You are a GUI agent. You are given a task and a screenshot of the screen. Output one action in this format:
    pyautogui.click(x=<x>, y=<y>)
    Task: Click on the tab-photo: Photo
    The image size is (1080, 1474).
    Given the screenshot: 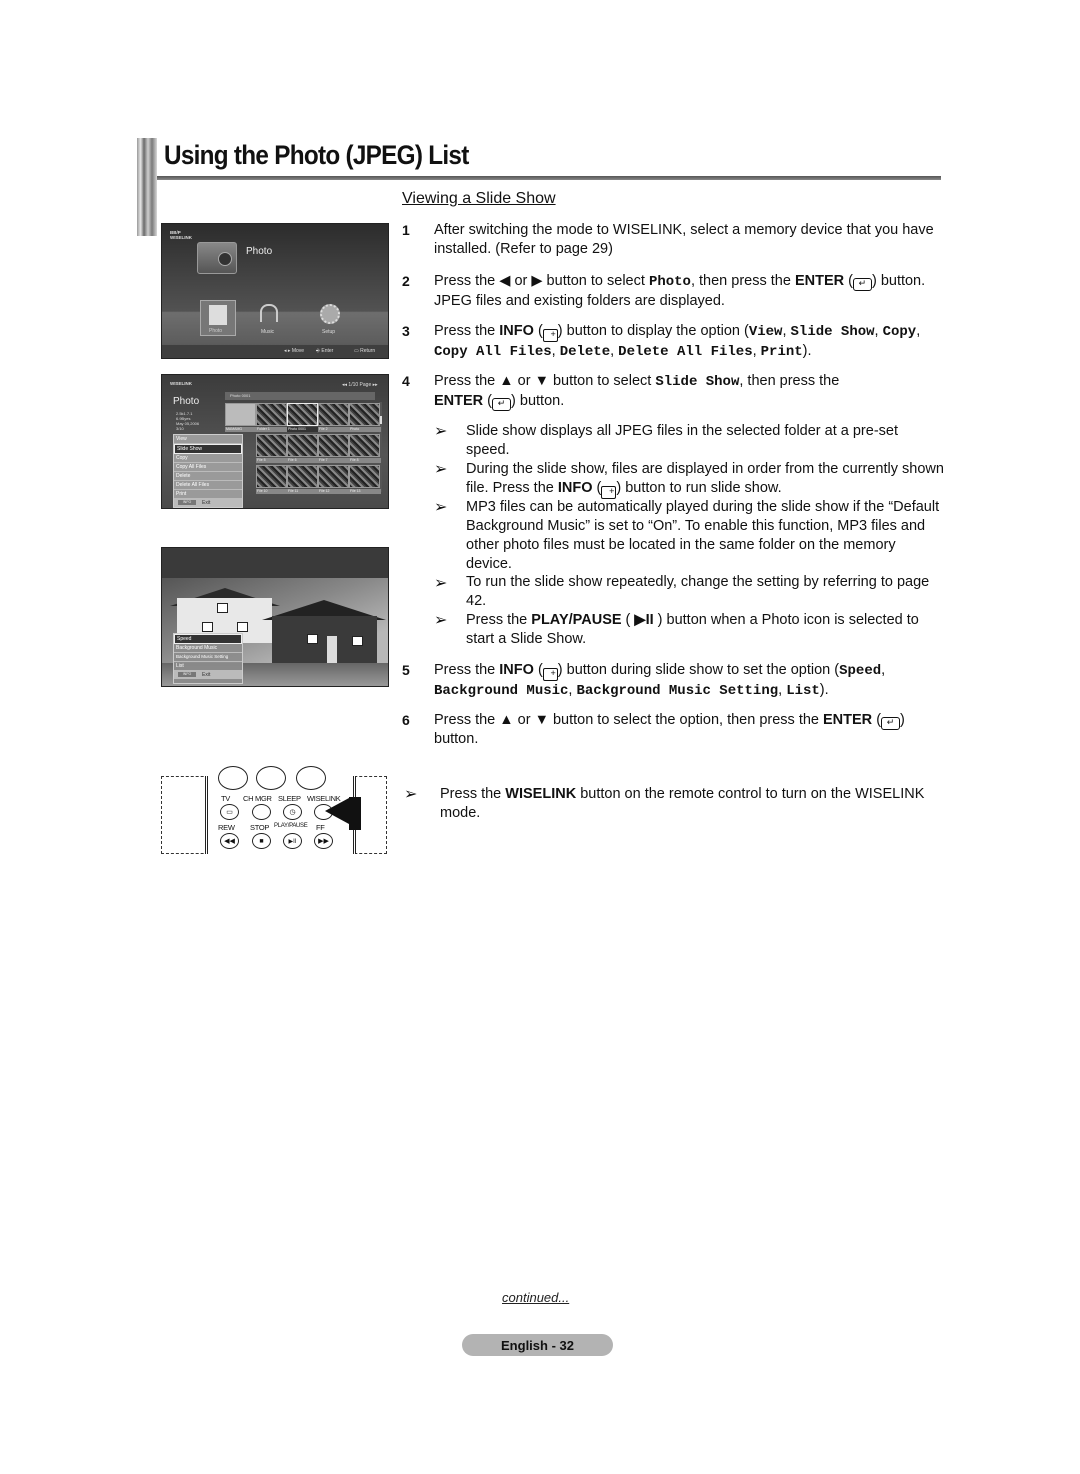 What is the action you would take?
    pyautogui.click(x=218, y=318)
    